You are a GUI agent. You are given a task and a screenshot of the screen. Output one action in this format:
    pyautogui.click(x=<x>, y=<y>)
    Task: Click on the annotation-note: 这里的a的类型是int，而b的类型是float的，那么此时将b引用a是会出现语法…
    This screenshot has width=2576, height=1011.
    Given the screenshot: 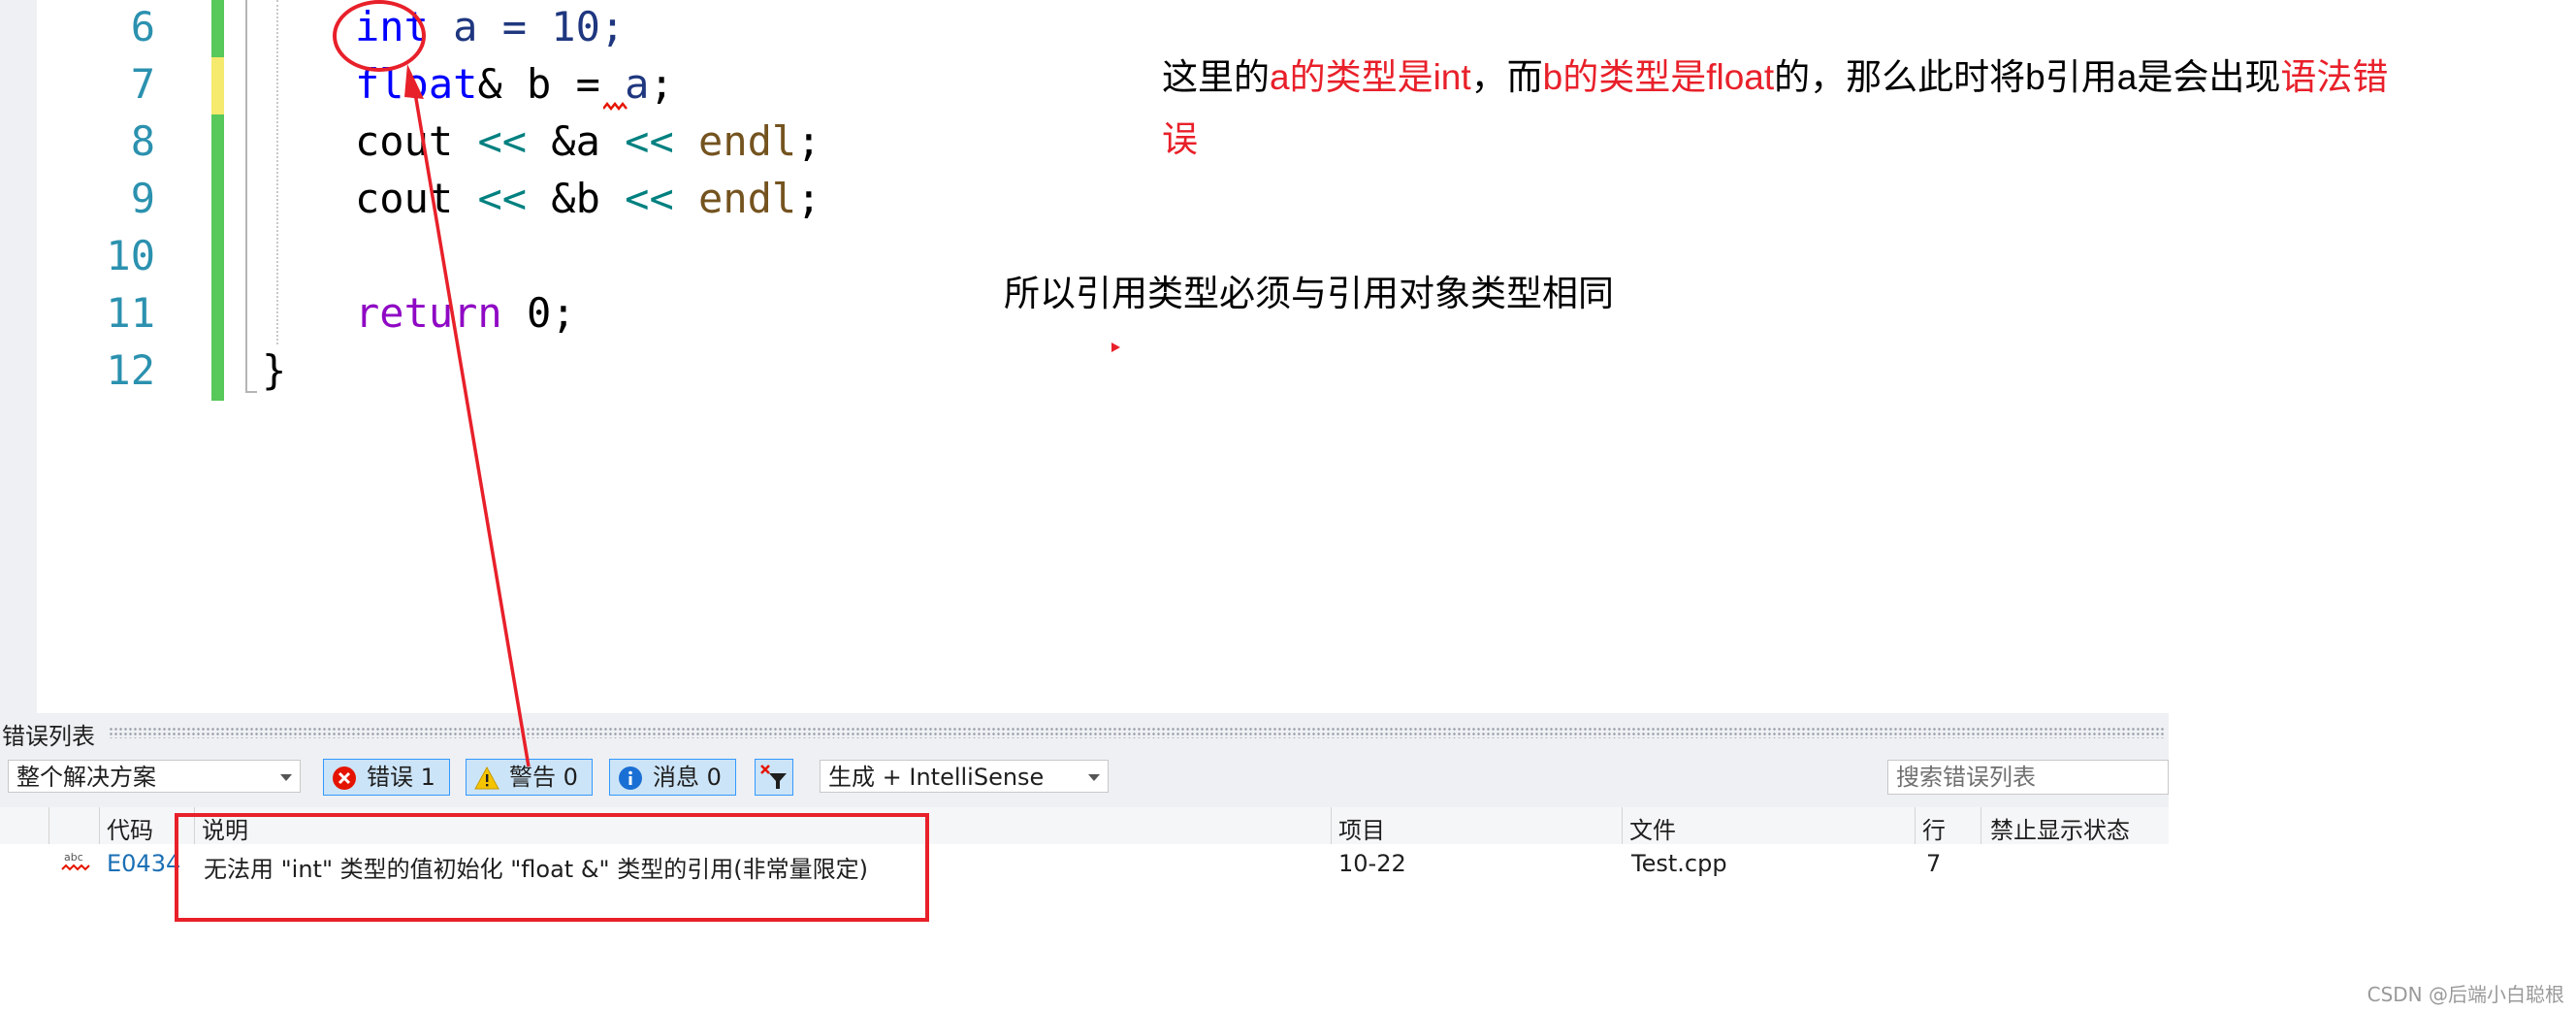 What is the action you would take?
    pyautogui.click(x=1807, y=109)
    